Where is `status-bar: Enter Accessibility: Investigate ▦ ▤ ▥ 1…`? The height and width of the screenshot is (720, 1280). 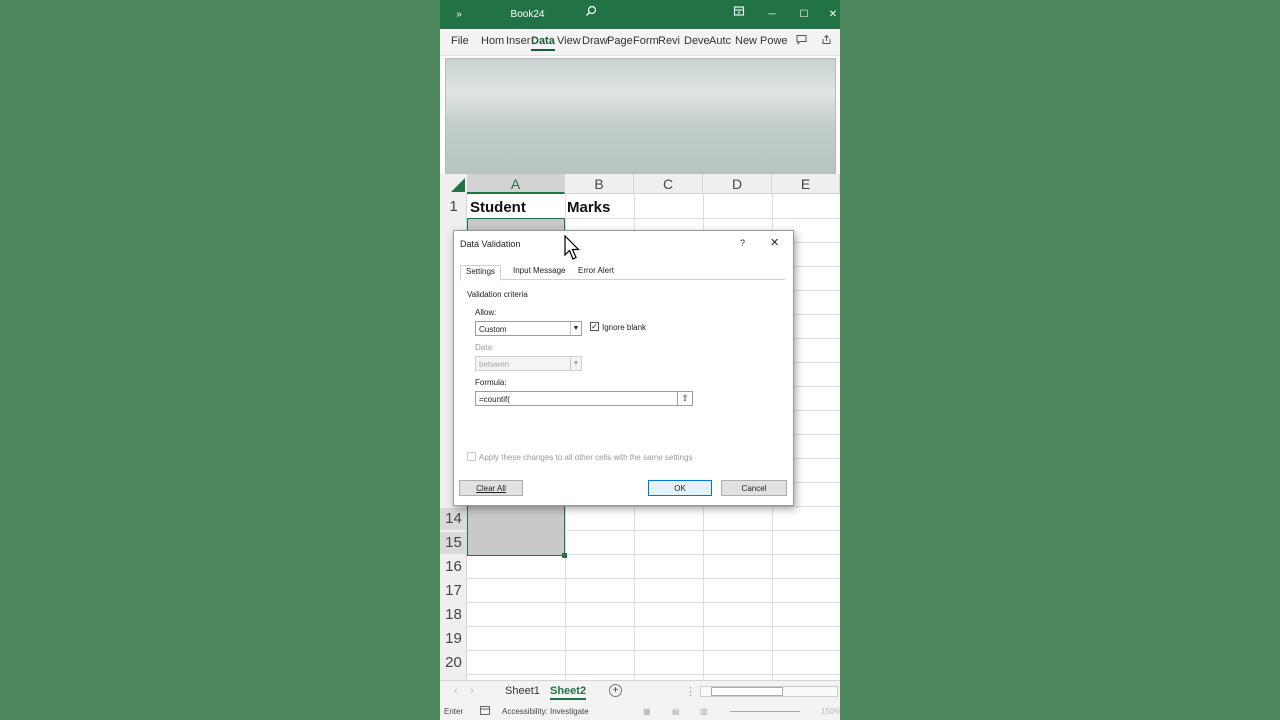
status-bar: Enter Accessibility: Investigate ▦ ▤ ▥ 1… is located at coordinates (640, 711).